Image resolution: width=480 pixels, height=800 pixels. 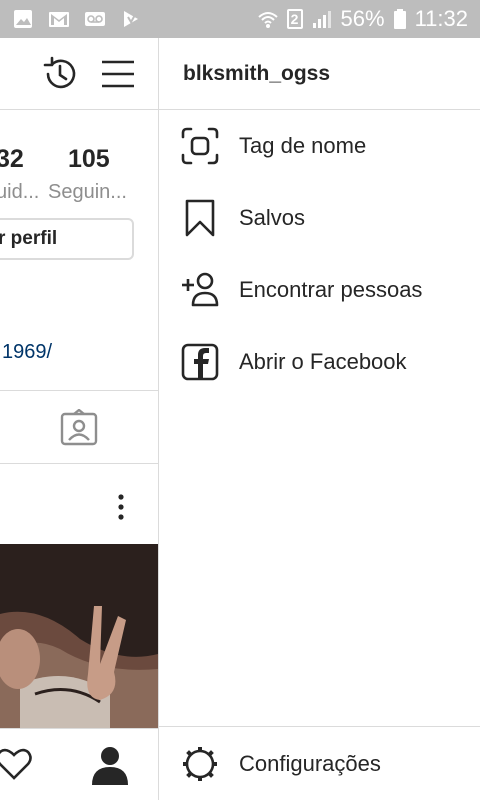 I want to click on bio-link: 1969/, so click(x=27, y=352).